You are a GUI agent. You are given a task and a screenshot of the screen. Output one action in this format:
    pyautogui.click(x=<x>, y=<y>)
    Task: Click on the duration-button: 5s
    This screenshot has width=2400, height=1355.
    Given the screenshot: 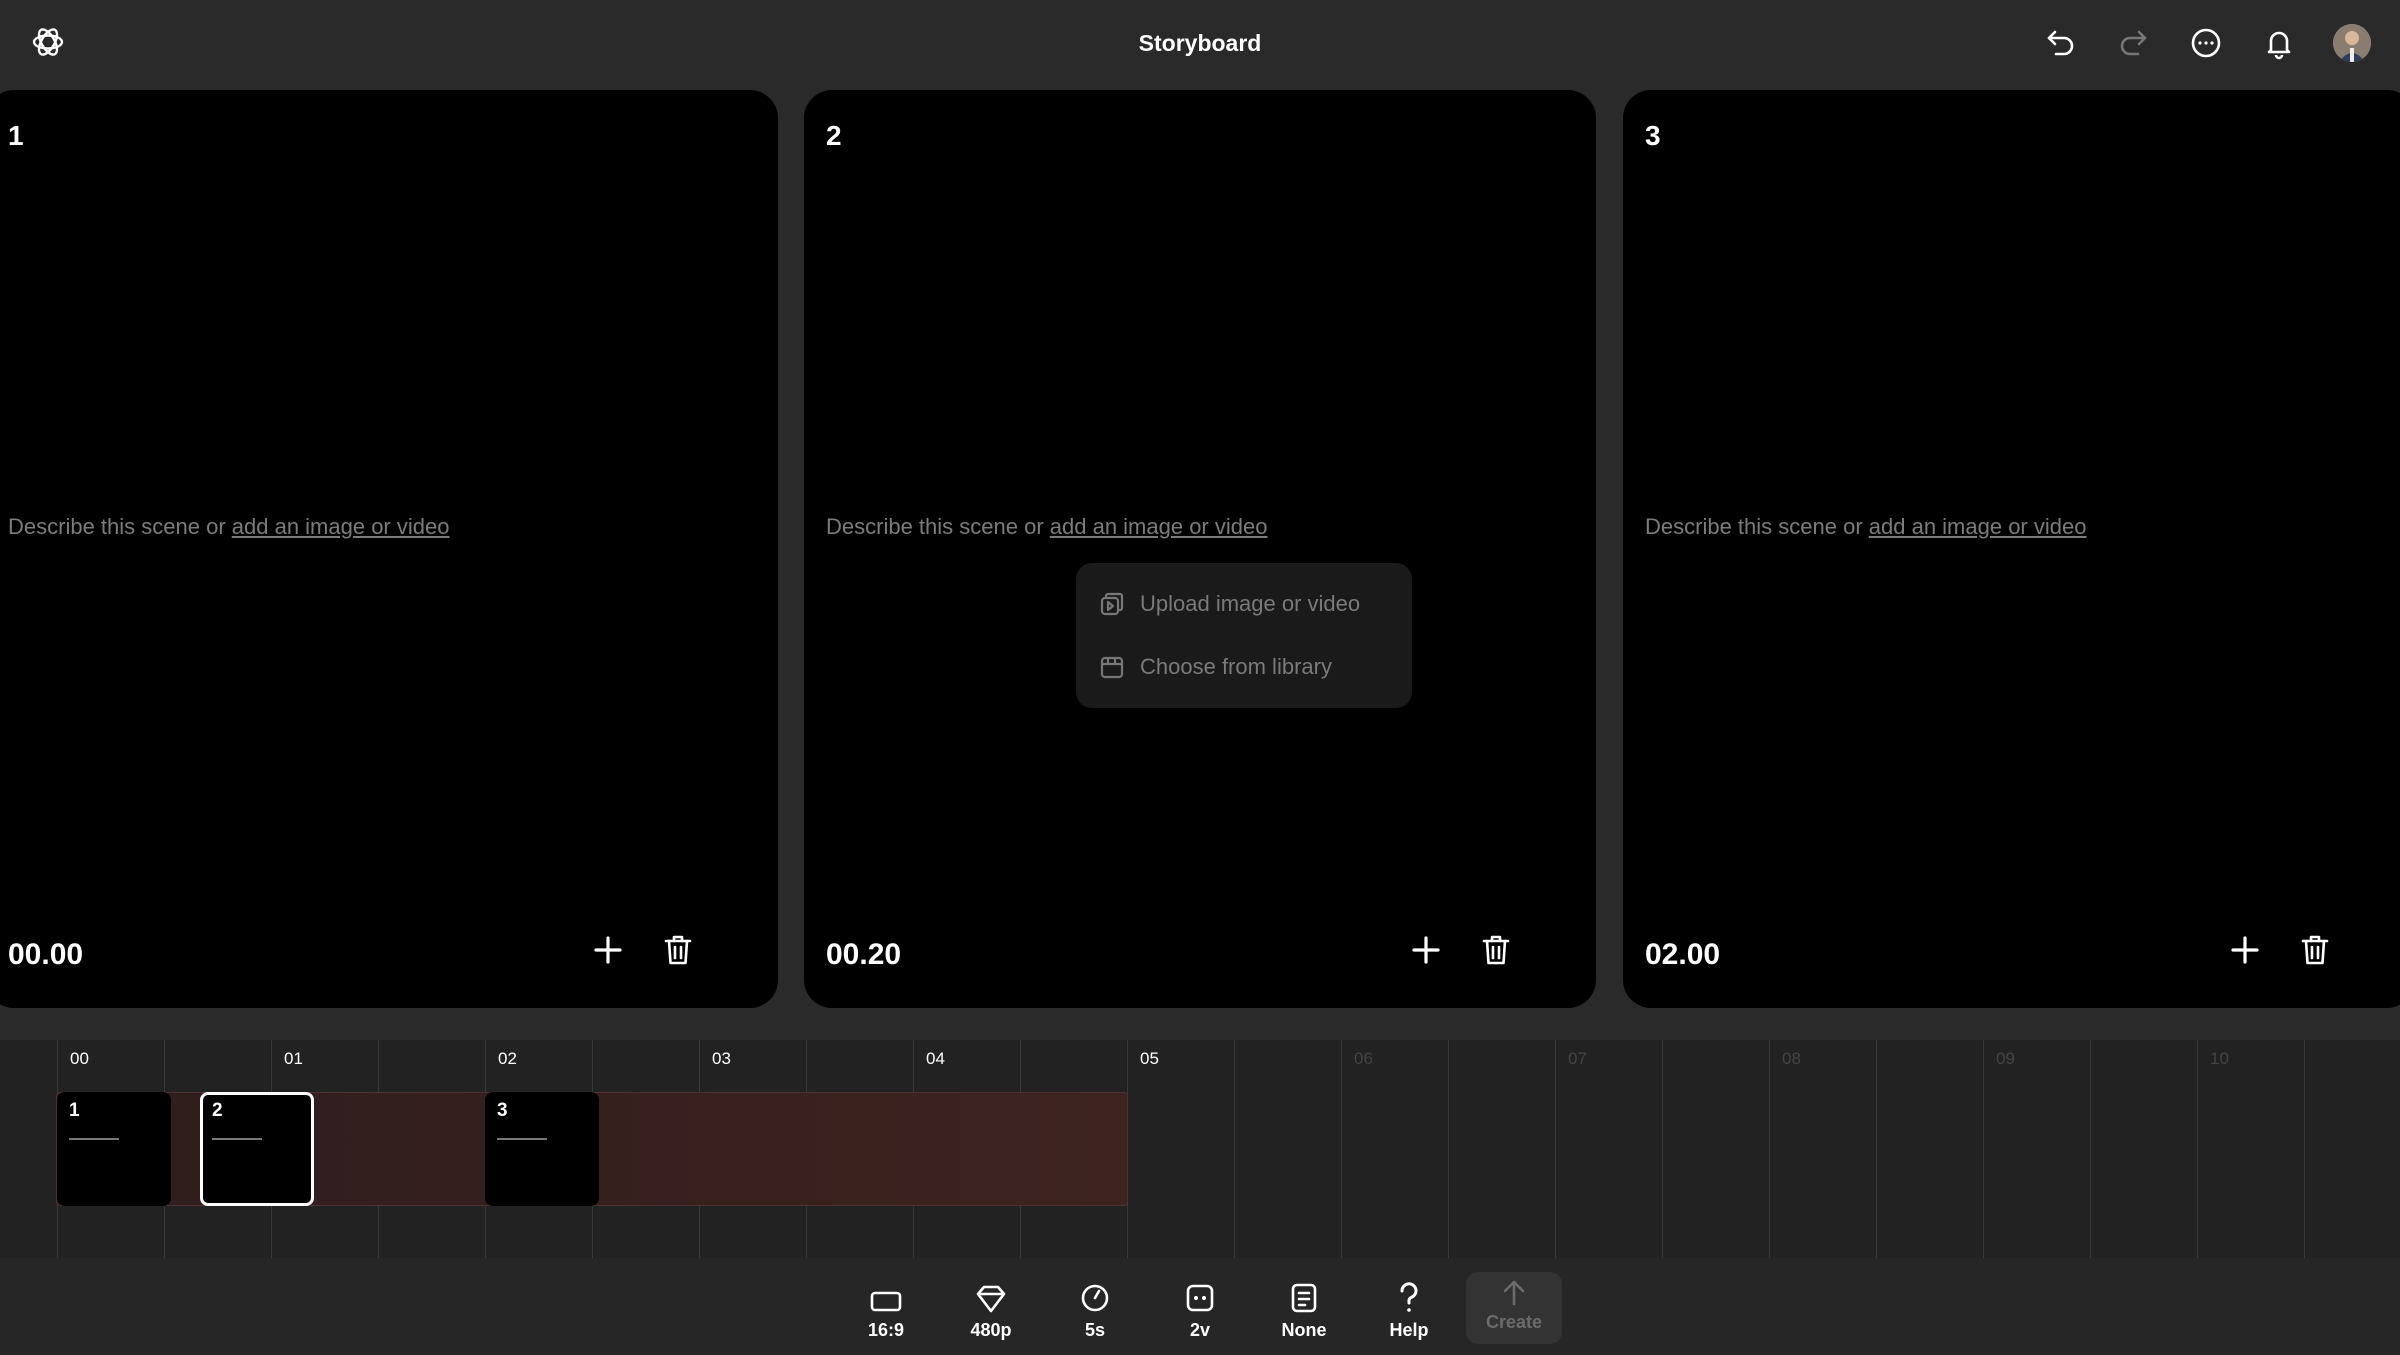 What is the action you would take?
    pyautogui.click(x=1095, y=1308)
    